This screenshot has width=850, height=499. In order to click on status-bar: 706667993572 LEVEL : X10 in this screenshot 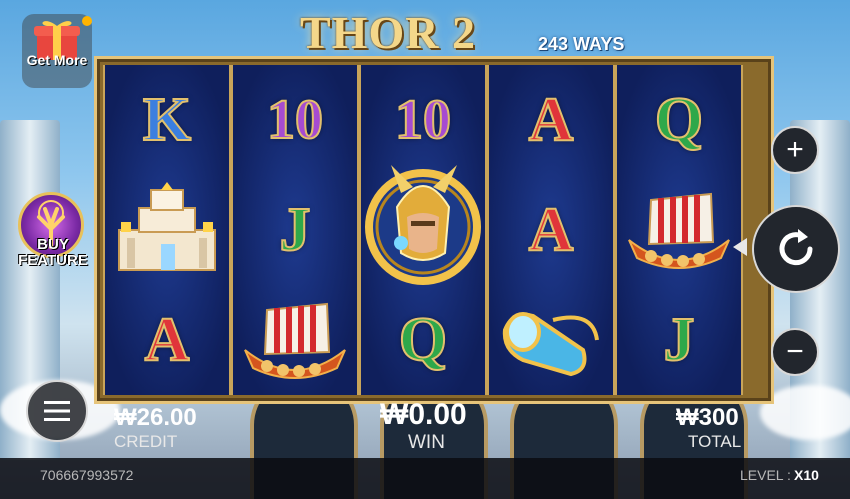, I will do `click(425, 478)`.